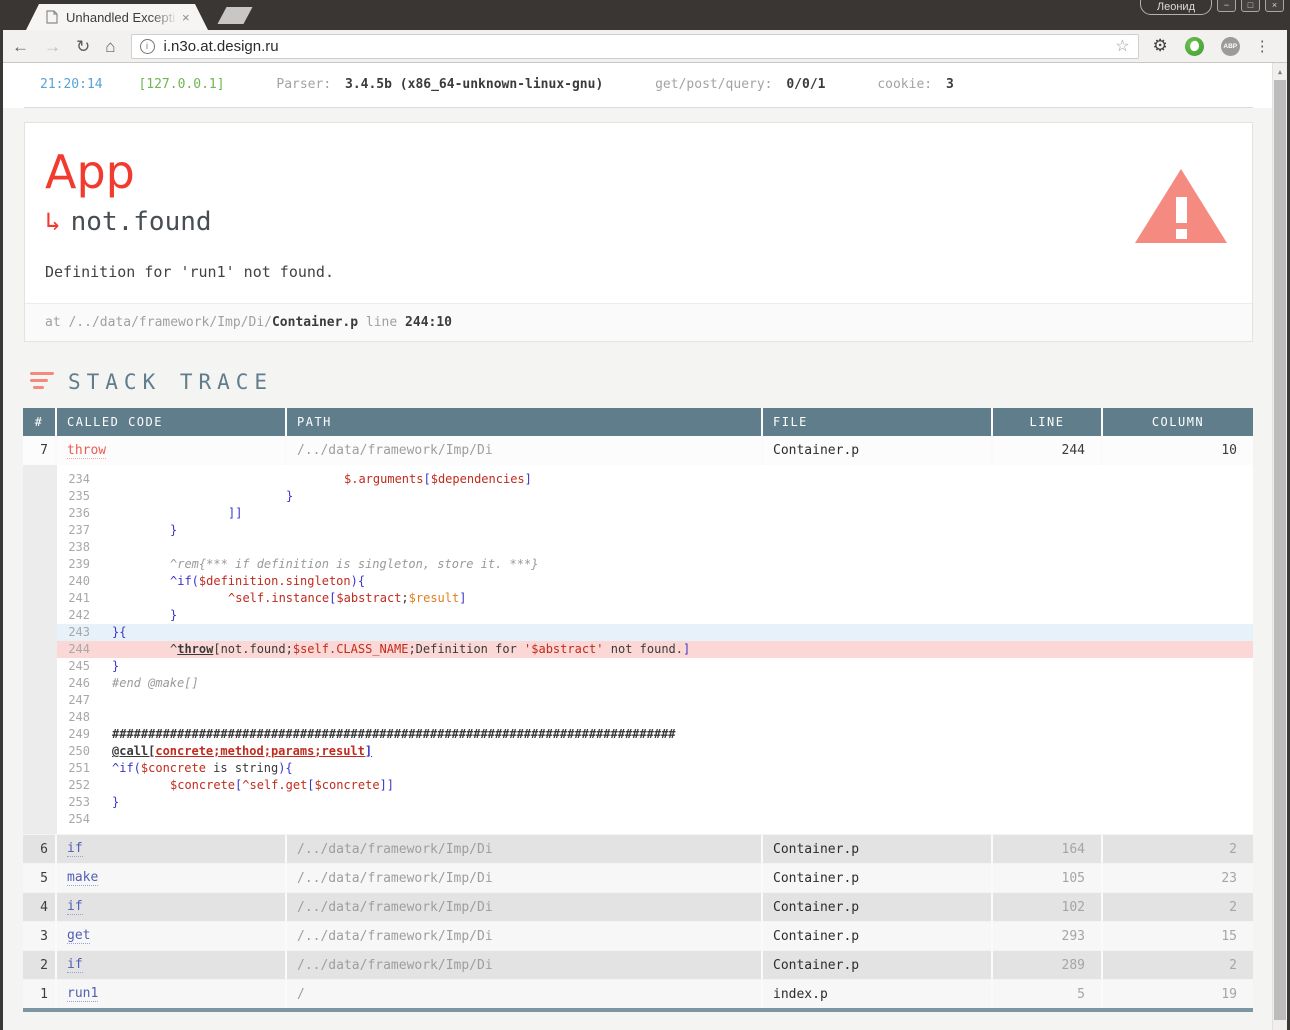 The width and height of the screenshot is (1290, 1030). What do you see at coordinates (655, 547) in the screenshot?
I see `code-line: 238` at bounding box center [655, 547].